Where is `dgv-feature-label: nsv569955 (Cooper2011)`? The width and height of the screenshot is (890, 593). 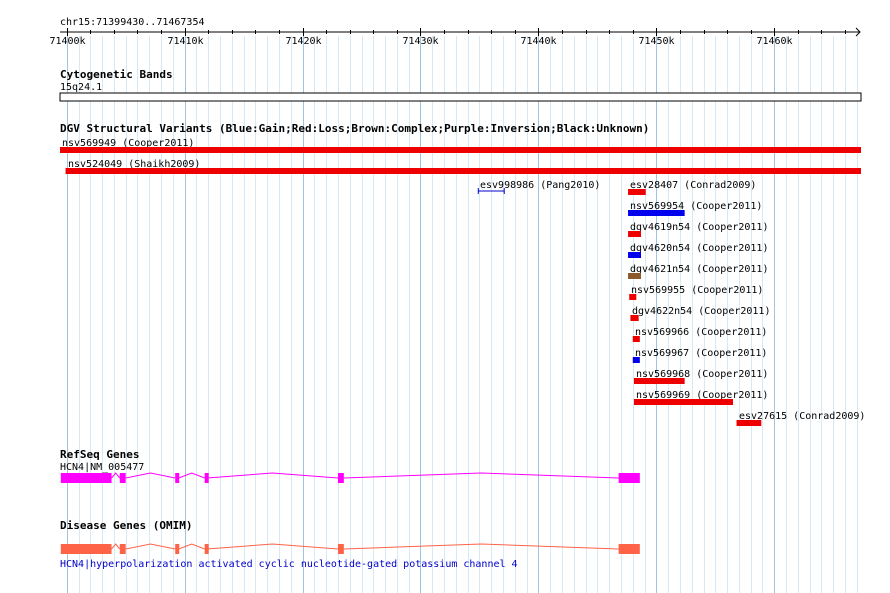 dgv-feature-label: nsv569955 (Cooper2011) is located at coordinates (697, 290).